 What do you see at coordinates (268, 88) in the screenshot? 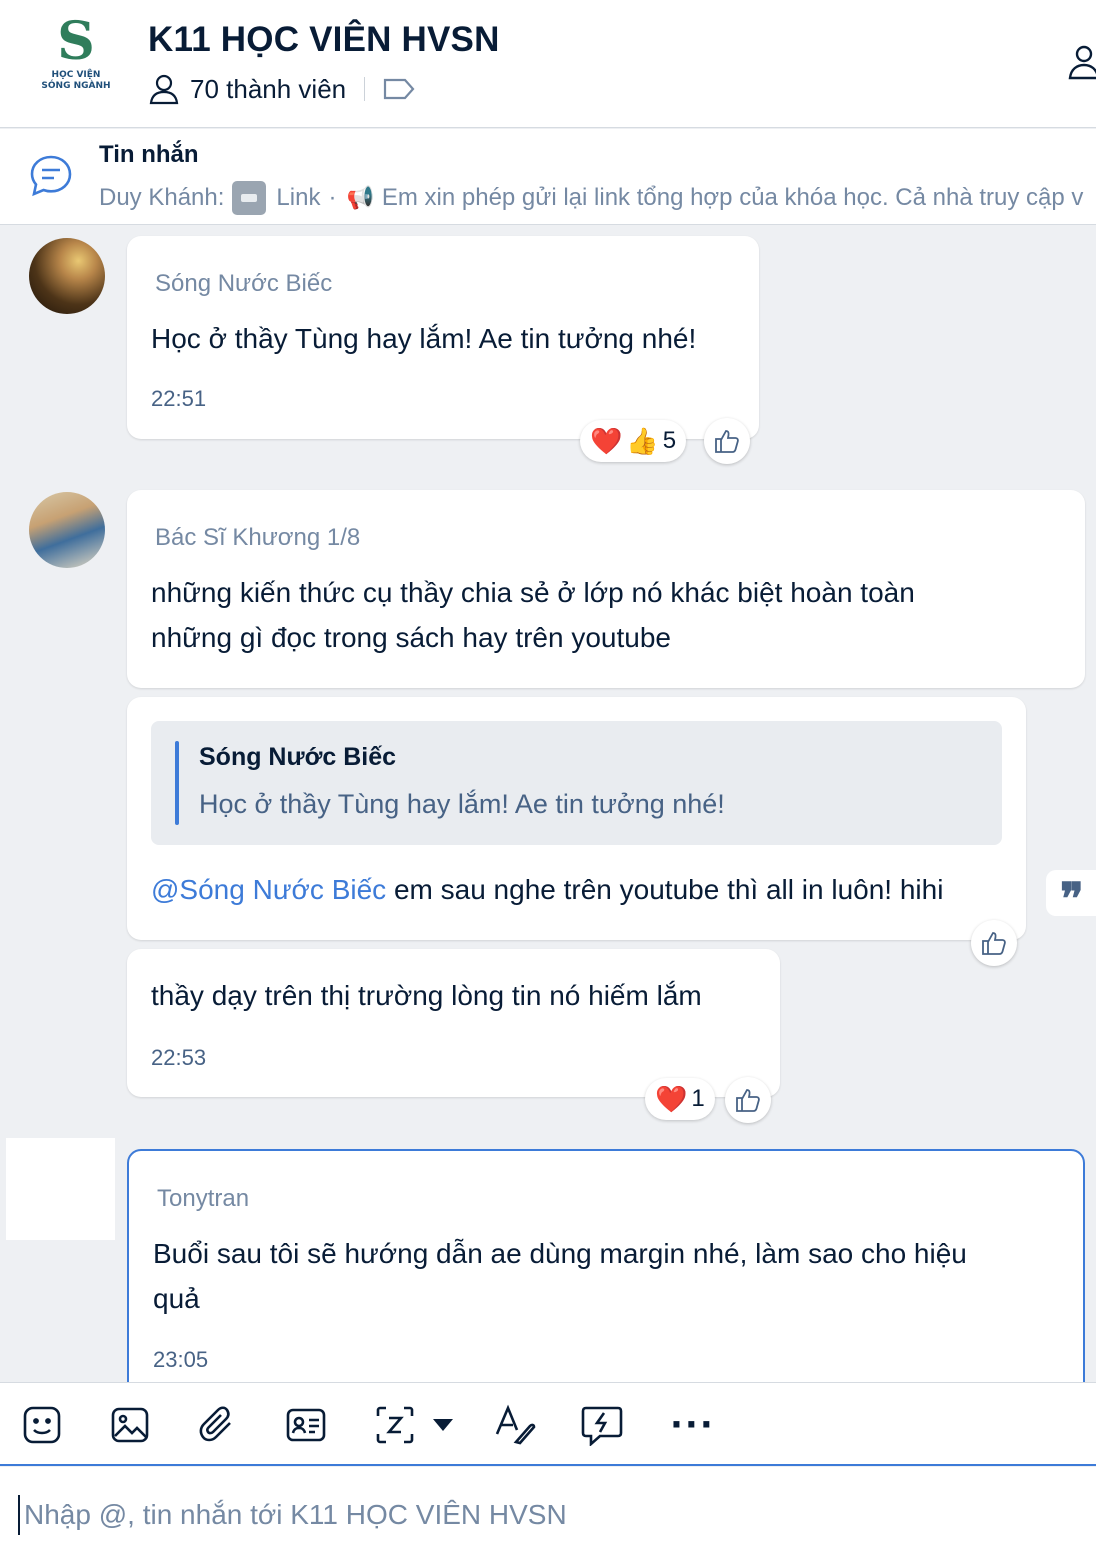
I see `member-count: 70 thành viên` at bounding box center [268, 88].